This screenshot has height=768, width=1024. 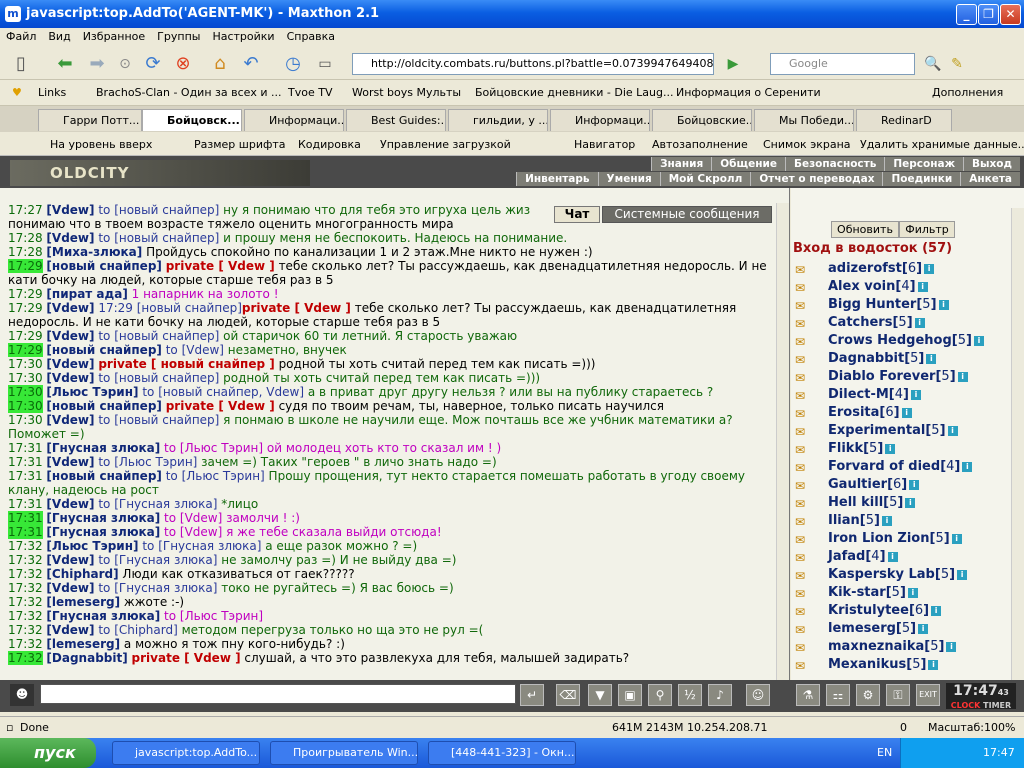 What do you see at coordinates (251, 64) in the screenshot?
I see `undo-icon: ↶` at bounding box center [251, 64].